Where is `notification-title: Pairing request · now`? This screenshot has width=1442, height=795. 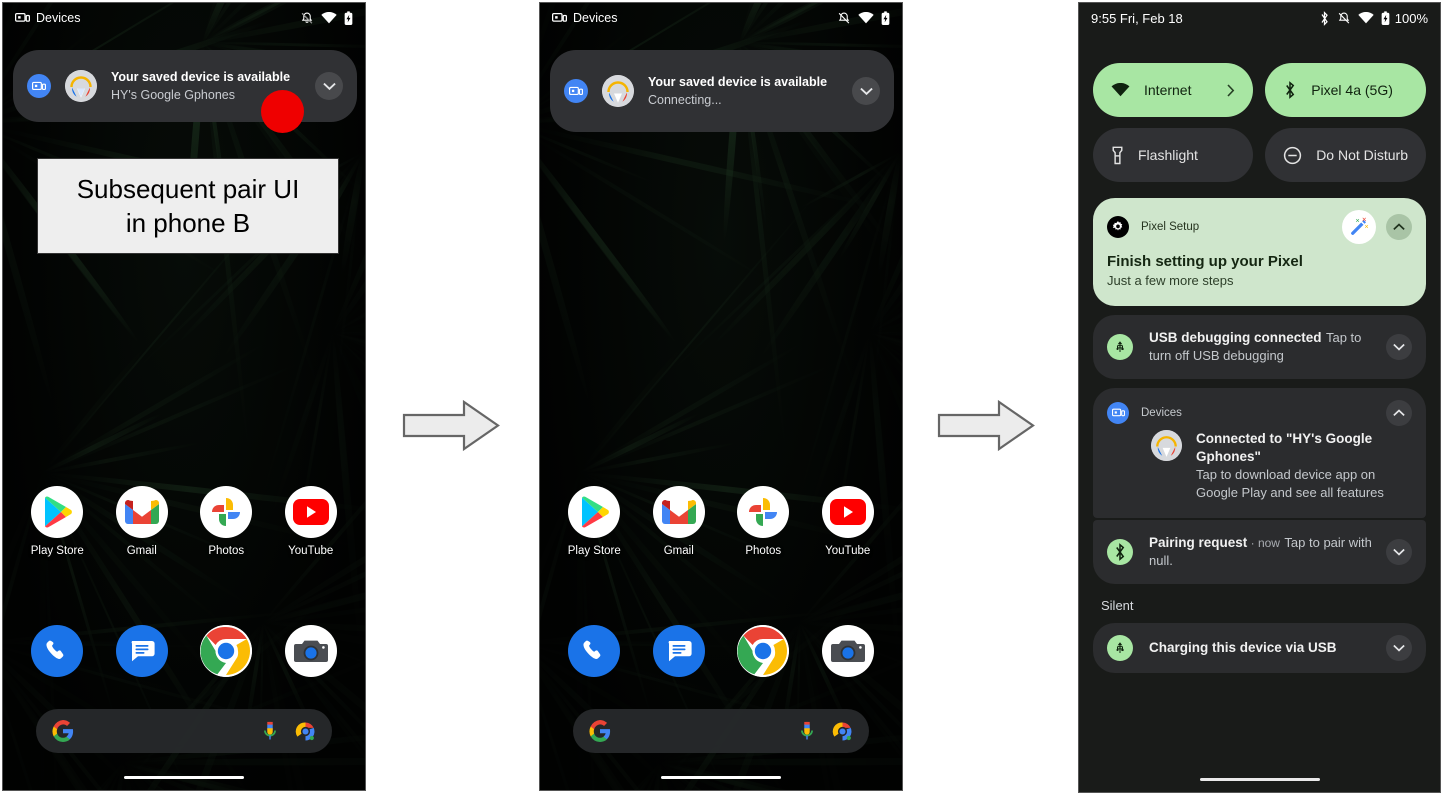 notification-title: Pairing request · now is located at coordinates (1214, 542).